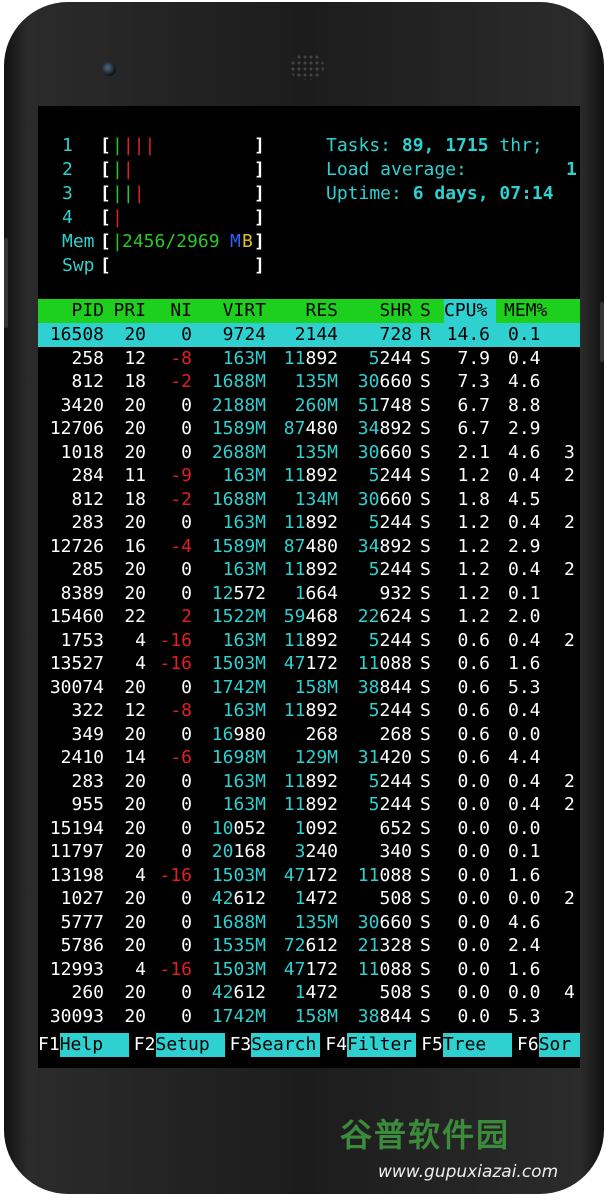 Image resolution: width=610 pixels, height=1200 pixels. I want to click on process-row: 12993 4 -16 1503M 47172 11088 S 0.0 1.6, so click(309, 970).